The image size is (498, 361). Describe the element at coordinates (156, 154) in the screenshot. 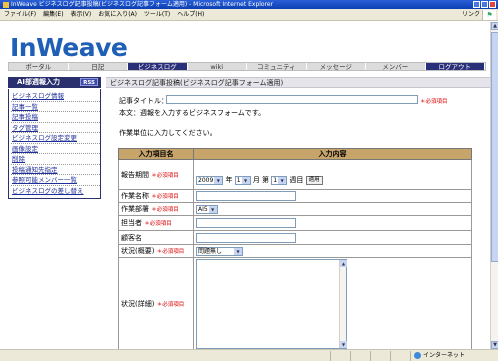

I see `col-item-name: 入力項目名` at that location.